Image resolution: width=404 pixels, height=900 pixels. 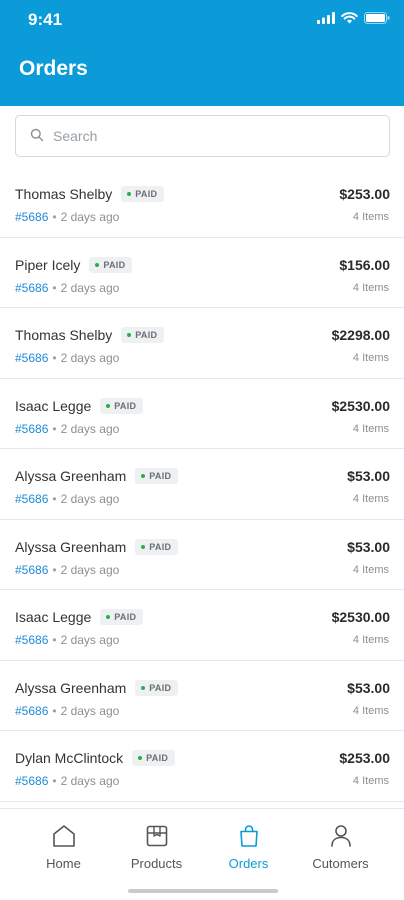 I want to click on search-box, so click(x=202, y=136).